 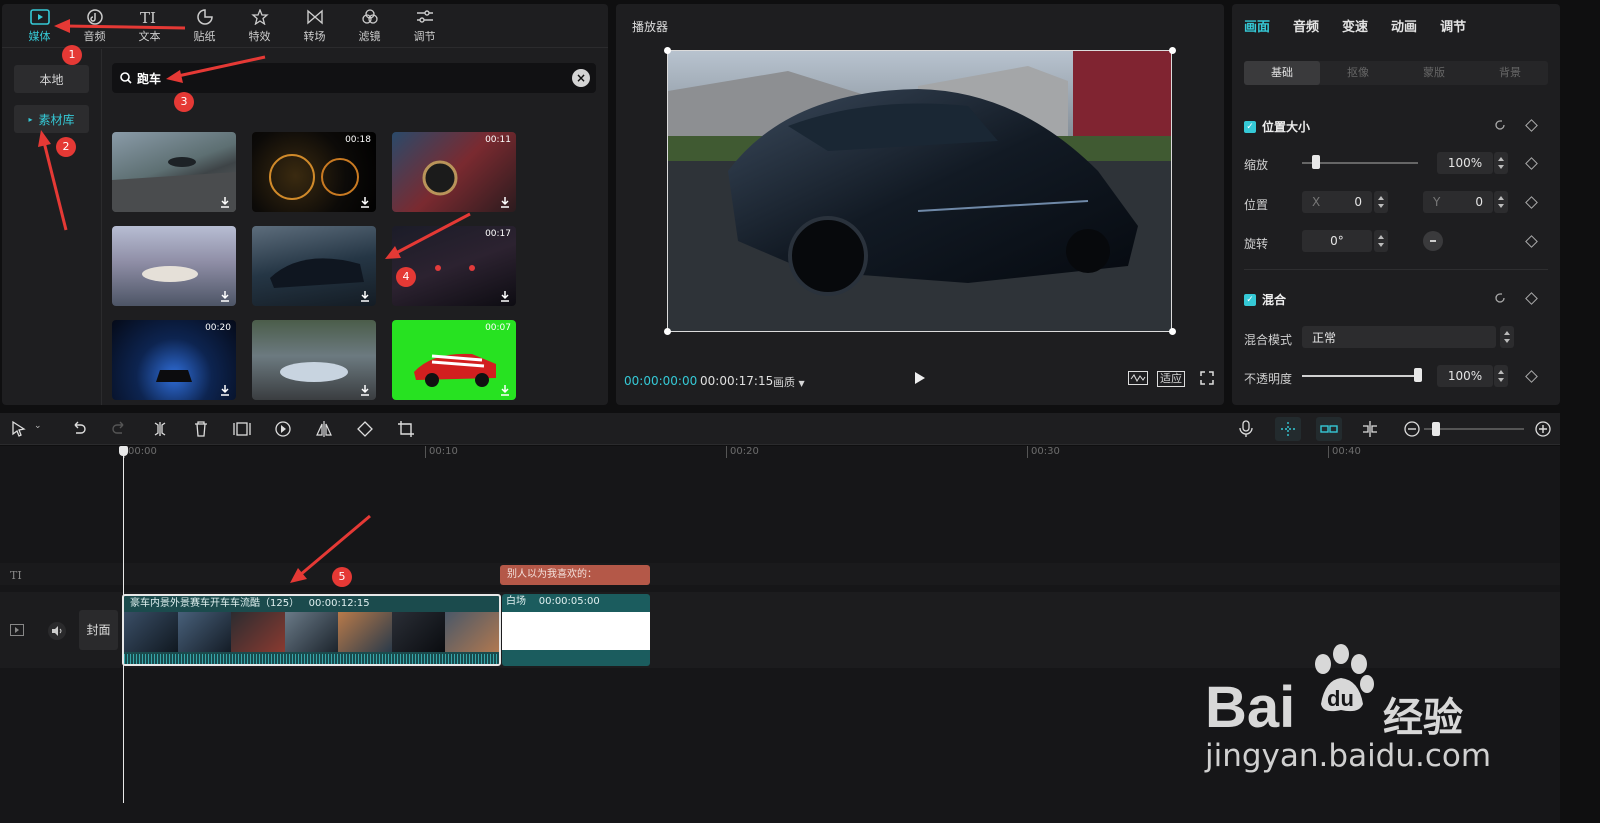 I want to click on scale-stepper, so click(x=1501, y=163).